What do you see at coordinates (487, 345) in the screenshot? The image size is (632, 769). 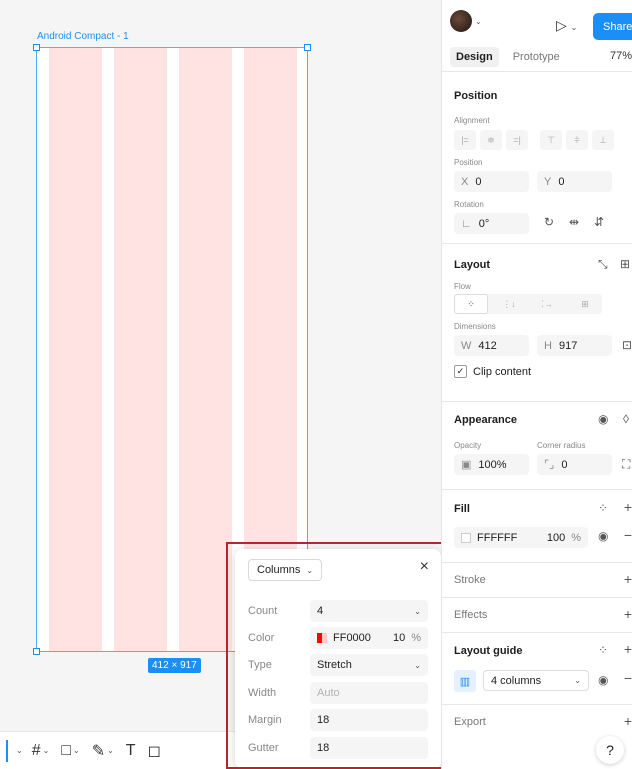 I see `w-value: 412` at bounding box center [487, 345].